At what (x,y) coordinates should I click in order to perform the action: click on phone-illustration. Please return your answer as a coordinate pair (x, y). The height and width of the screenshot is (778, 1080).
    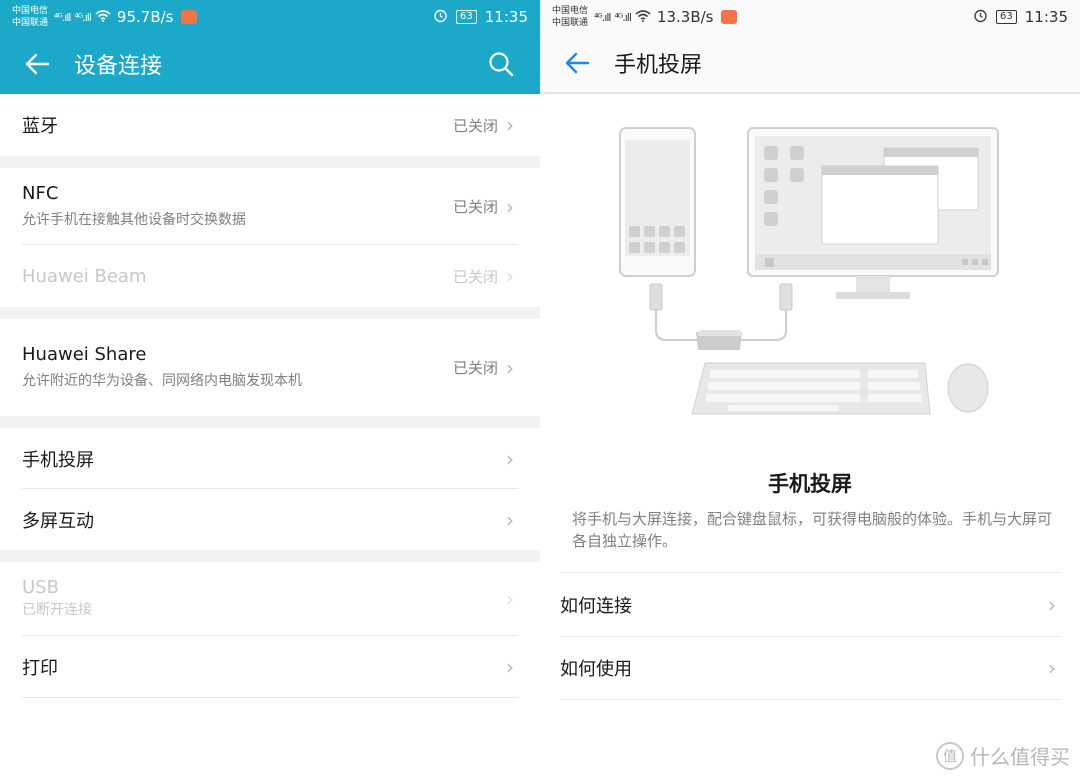
    Looking at the image, I should click on (657, 202).